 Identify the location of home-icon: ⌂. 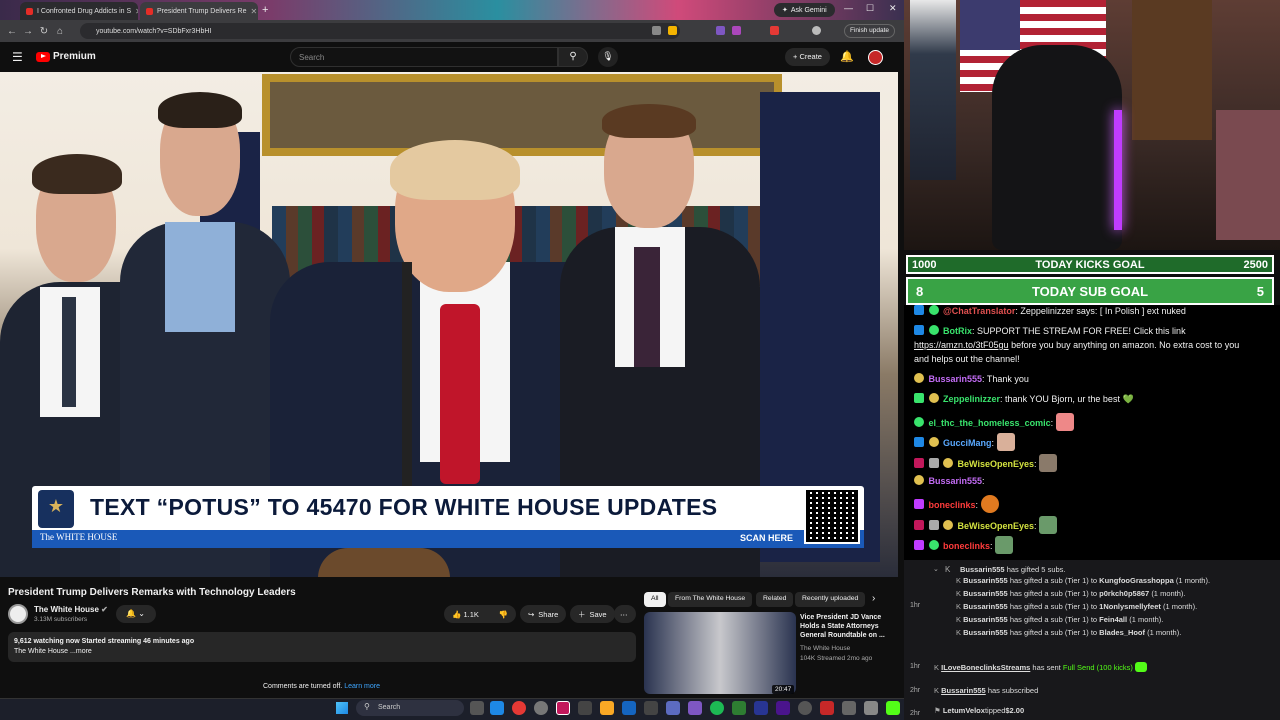
(60, 31).